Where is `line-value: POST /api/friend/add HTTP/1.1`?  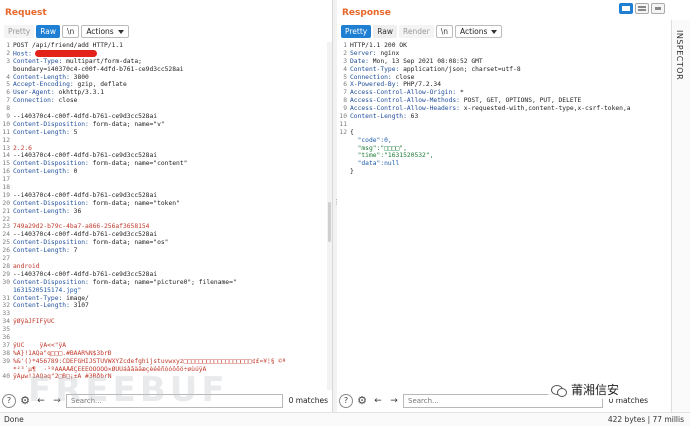 line-value: POST /api/friend/add HTTP/1.1 is located at coordinates (68, 45).